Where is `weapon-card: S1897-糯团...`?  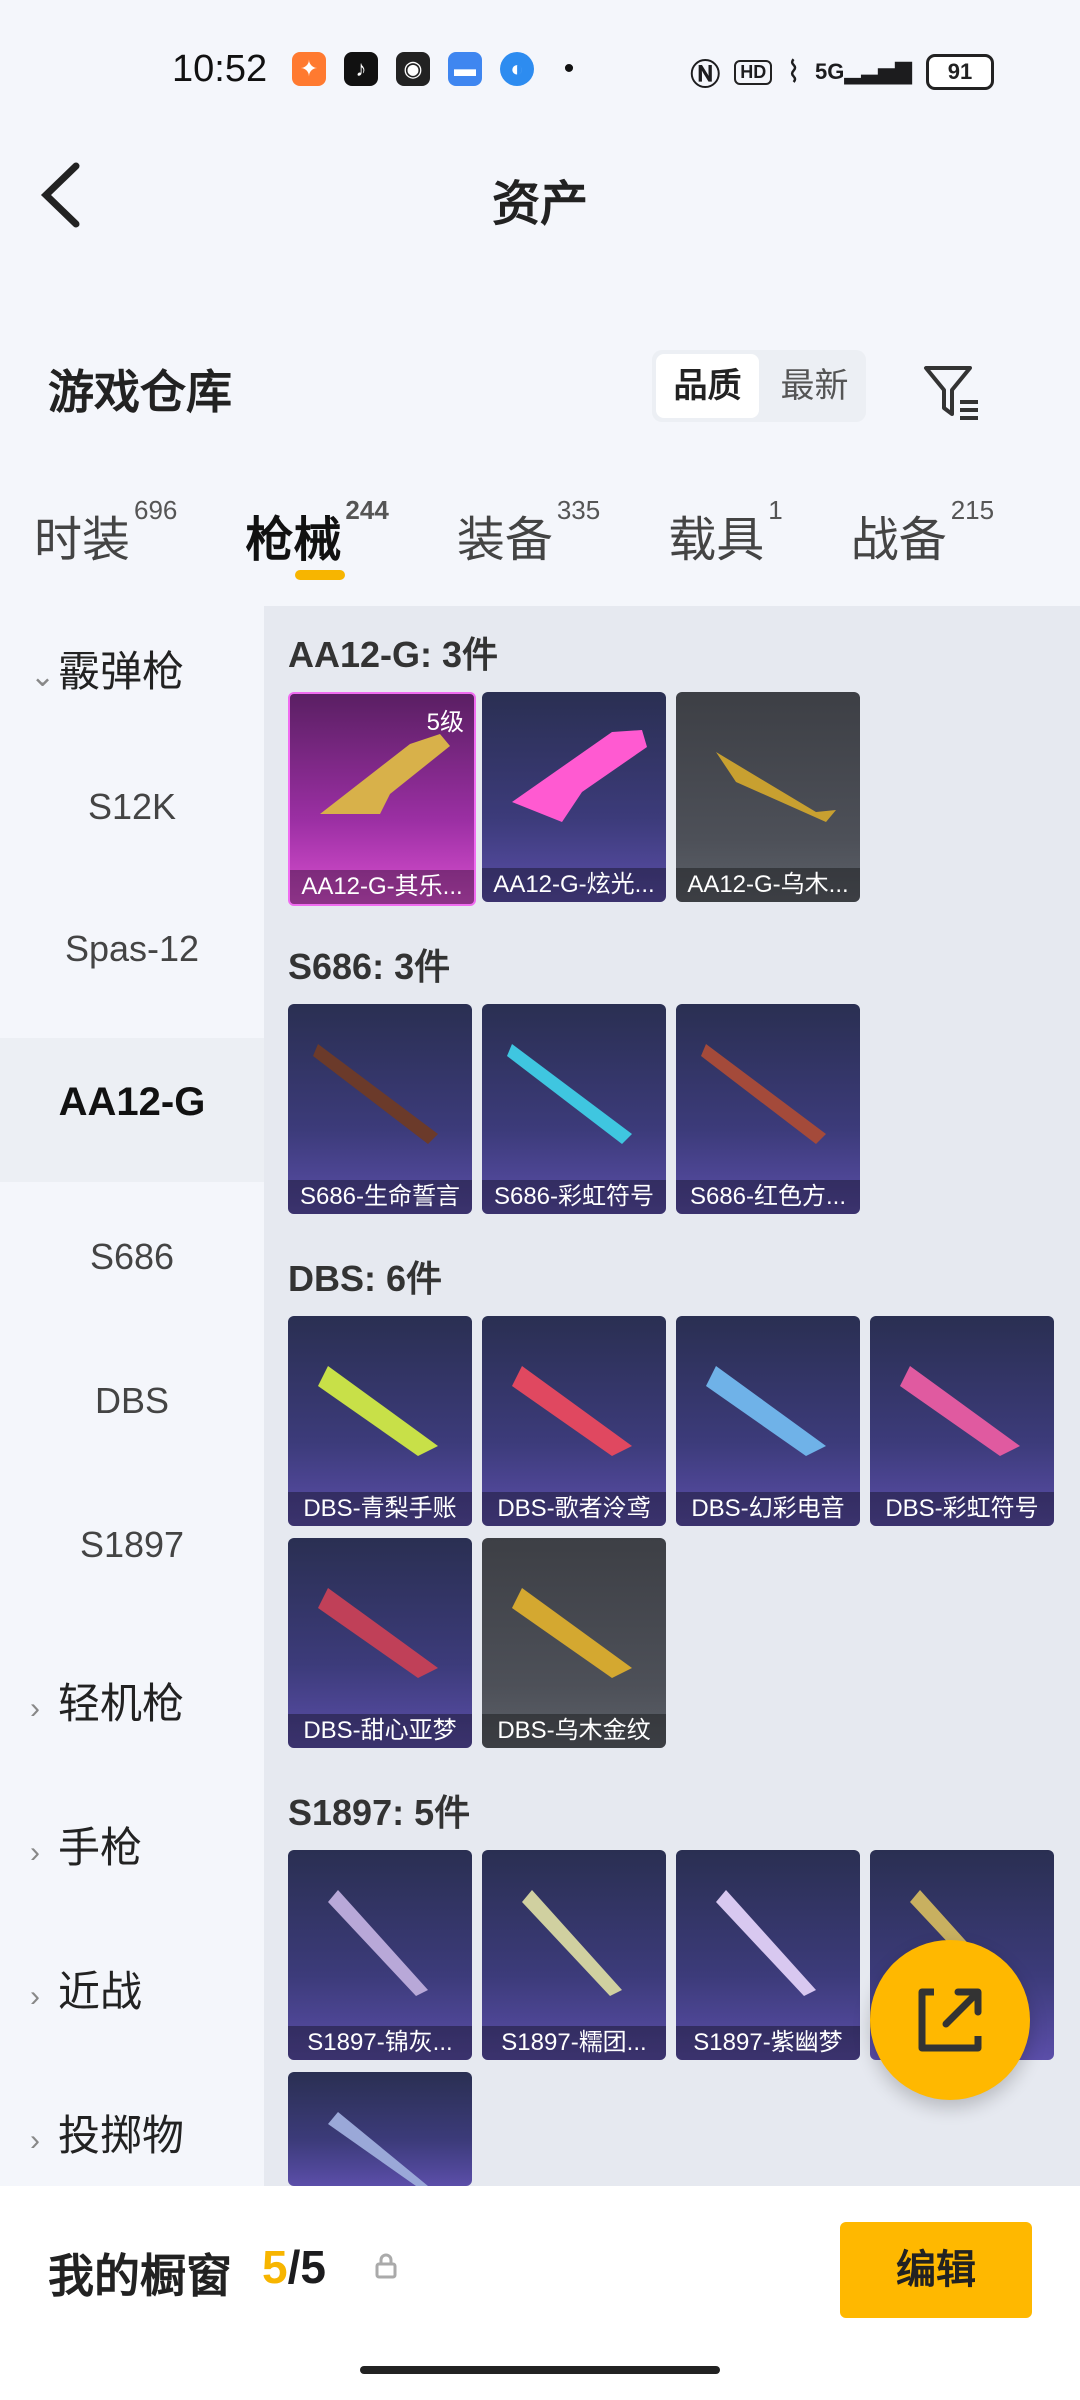
weapon-card: S1897-糯团... is located at coordinates (574, 1955).